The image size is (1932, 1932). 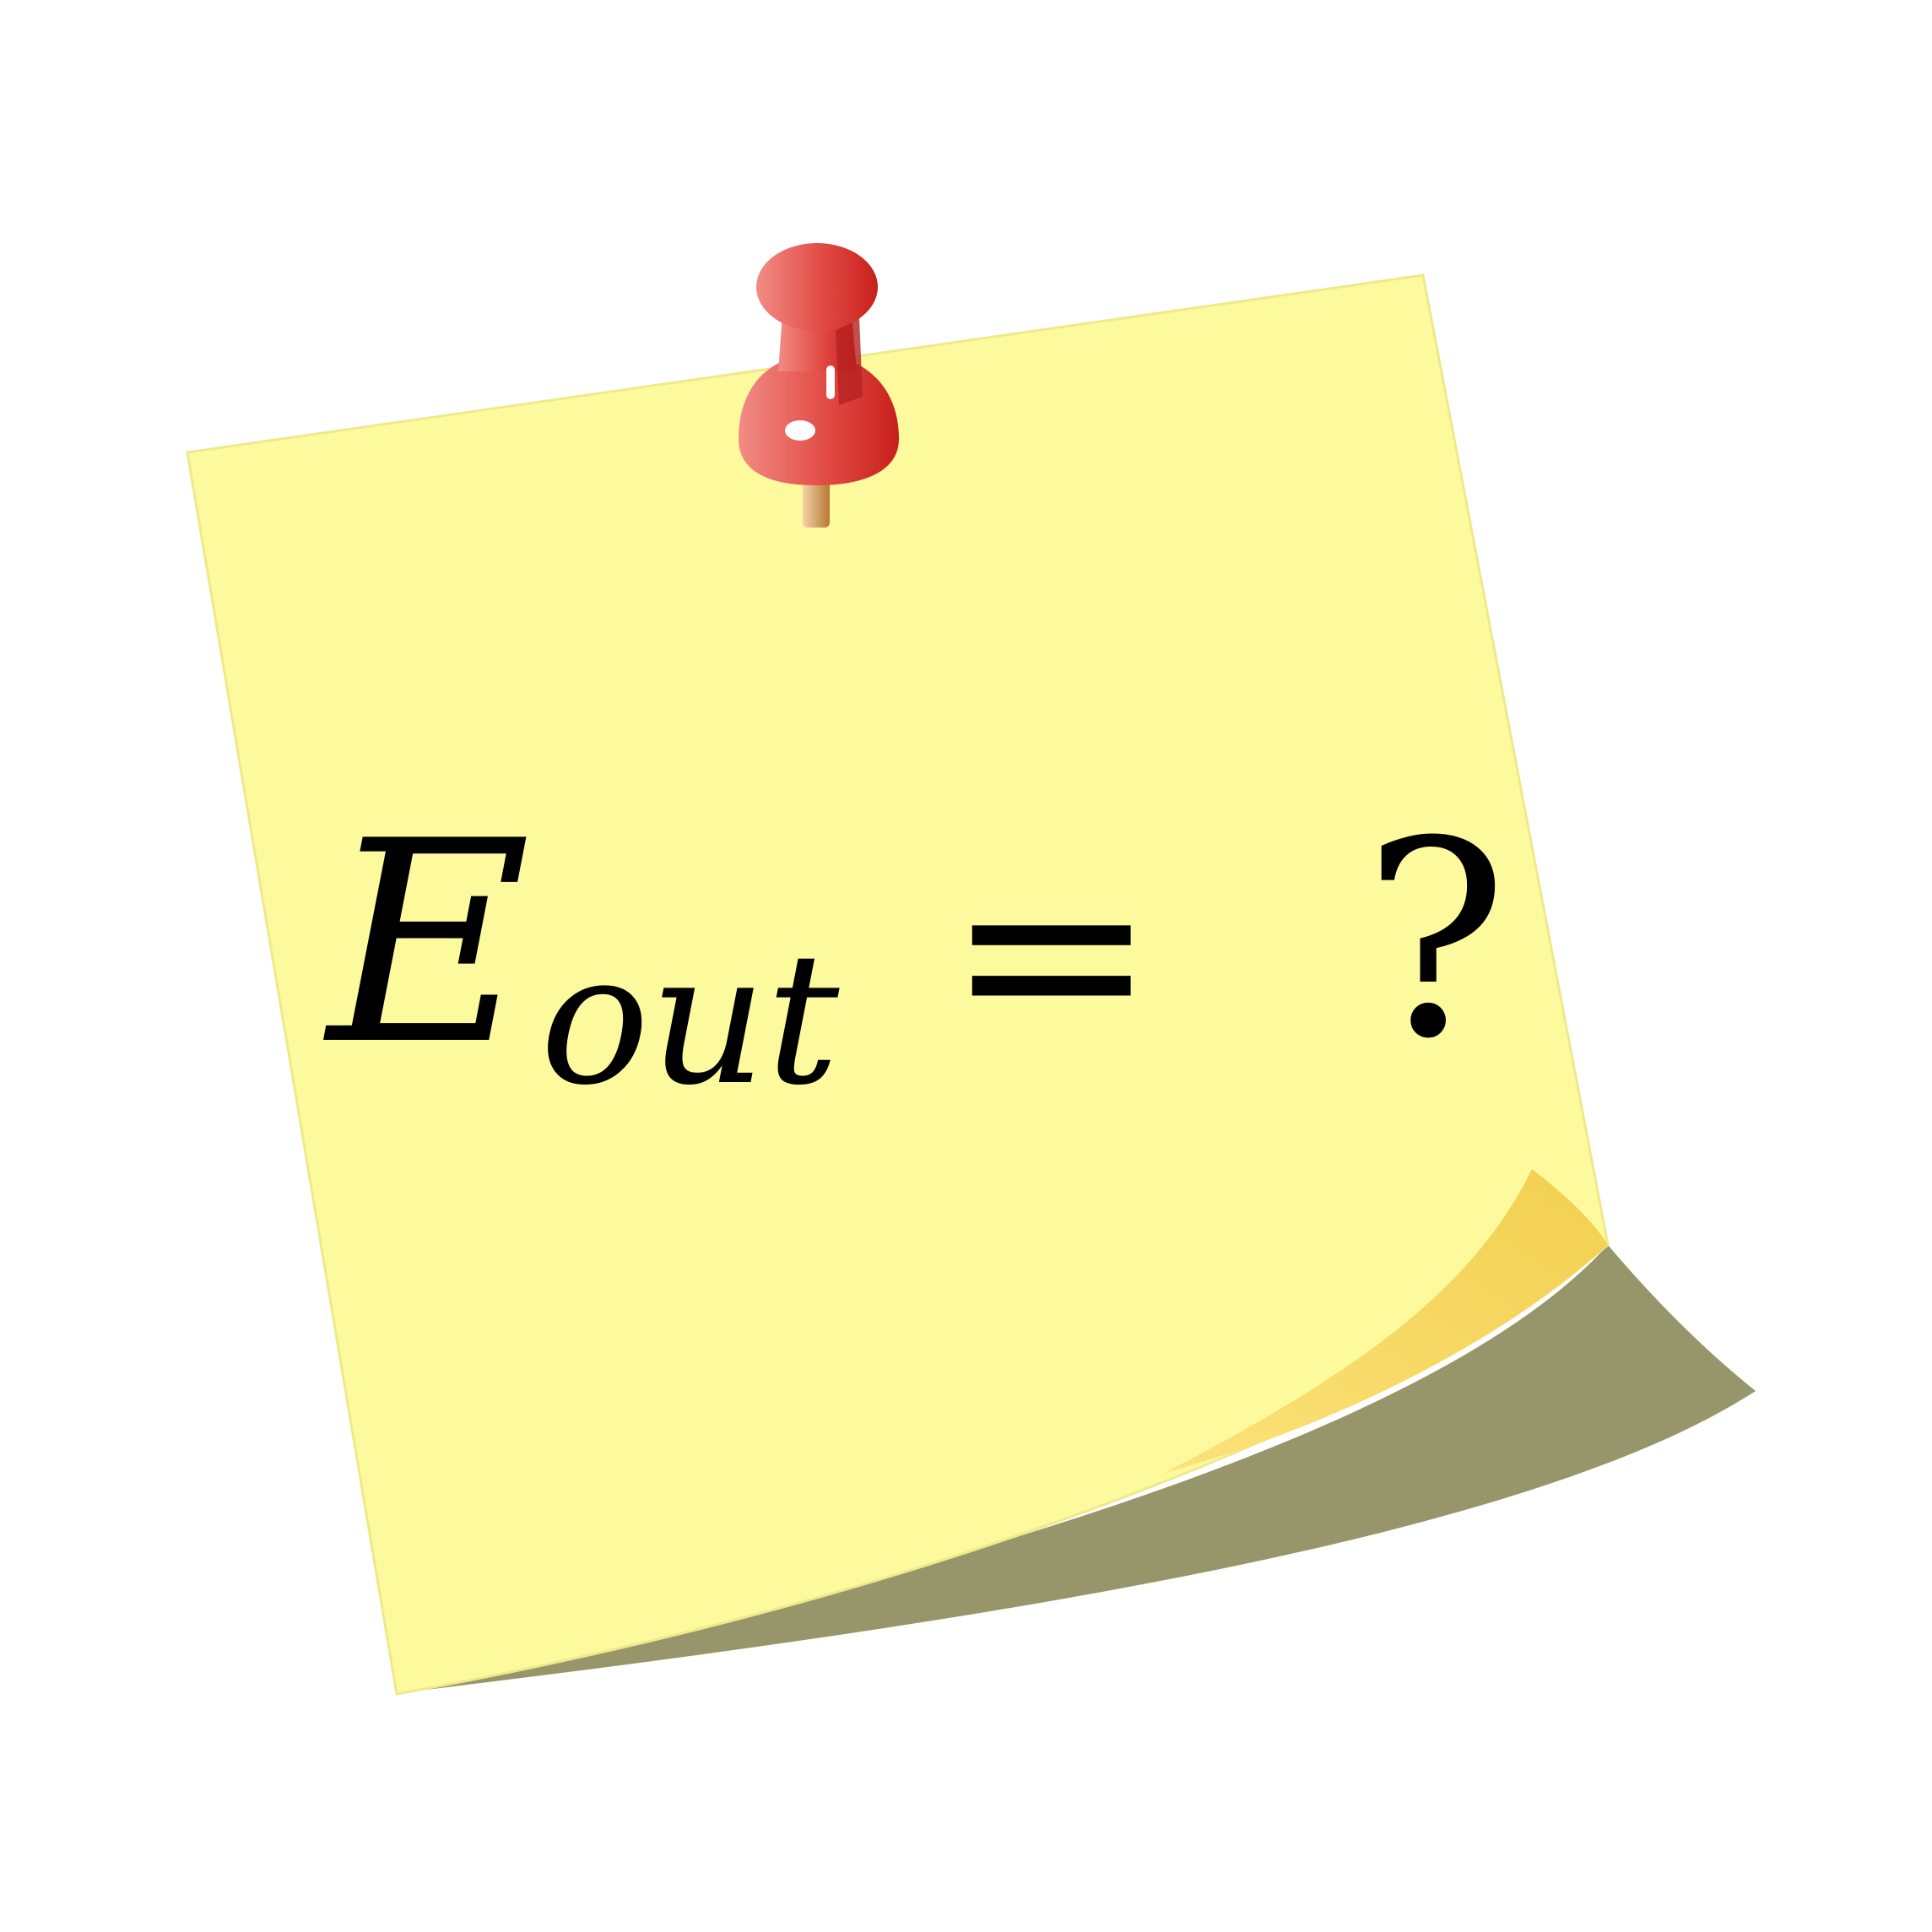 What do you see at coordinates (427, 944) in the screenshot?
I see `formula-variable: E` at bounding box center [427, 944].